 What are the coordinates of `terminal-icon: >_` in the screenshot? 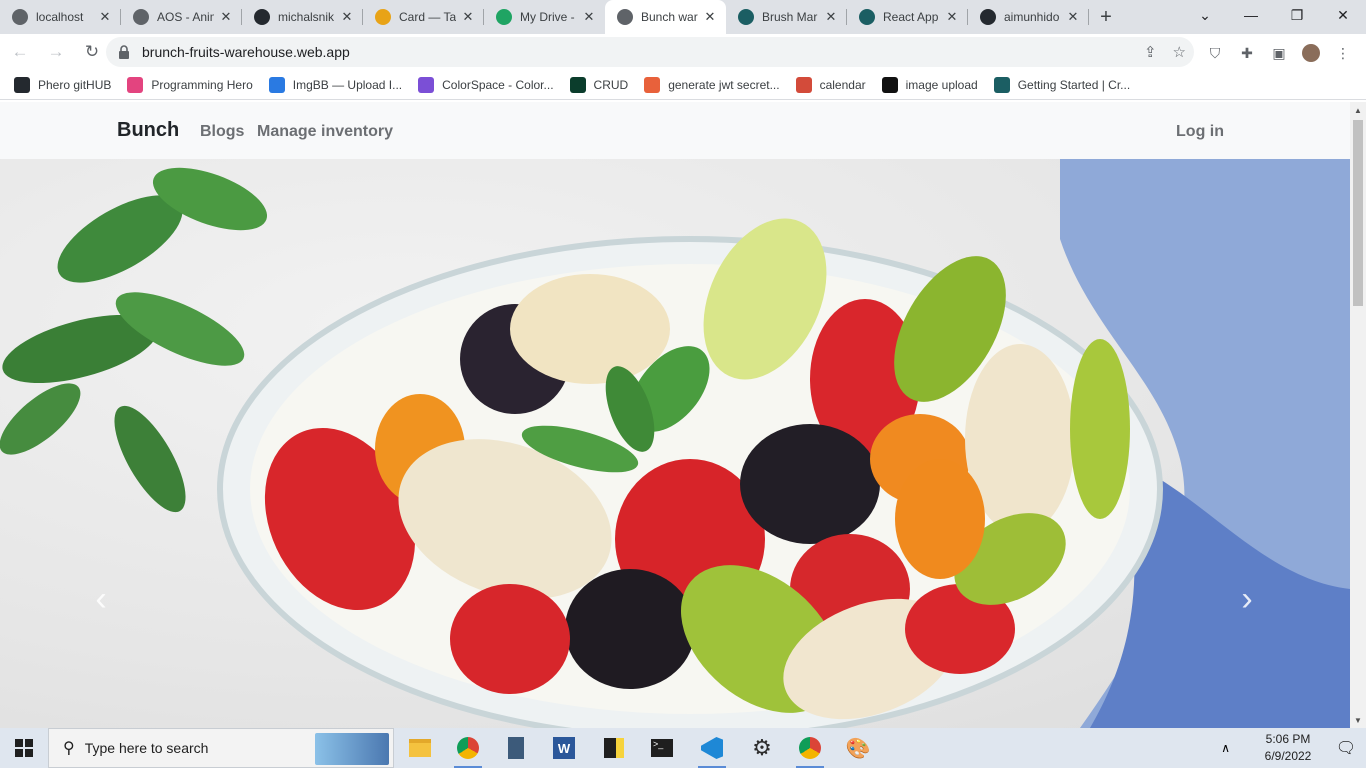 It's located at (662, 748).